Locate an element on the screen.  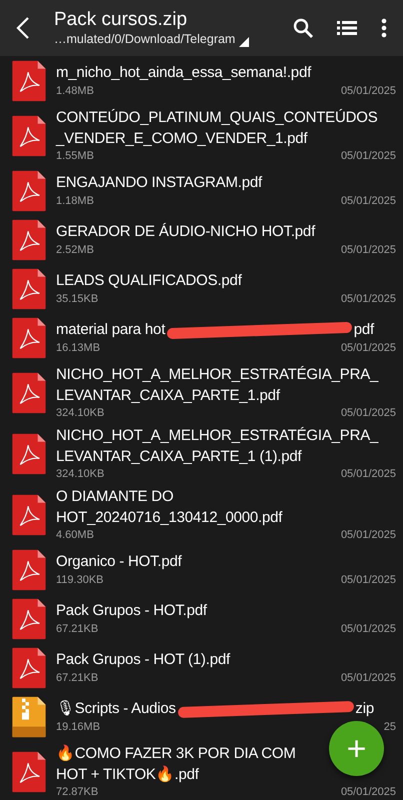
window-title: Pack cursos.zip is located at coordinates (121, 20).